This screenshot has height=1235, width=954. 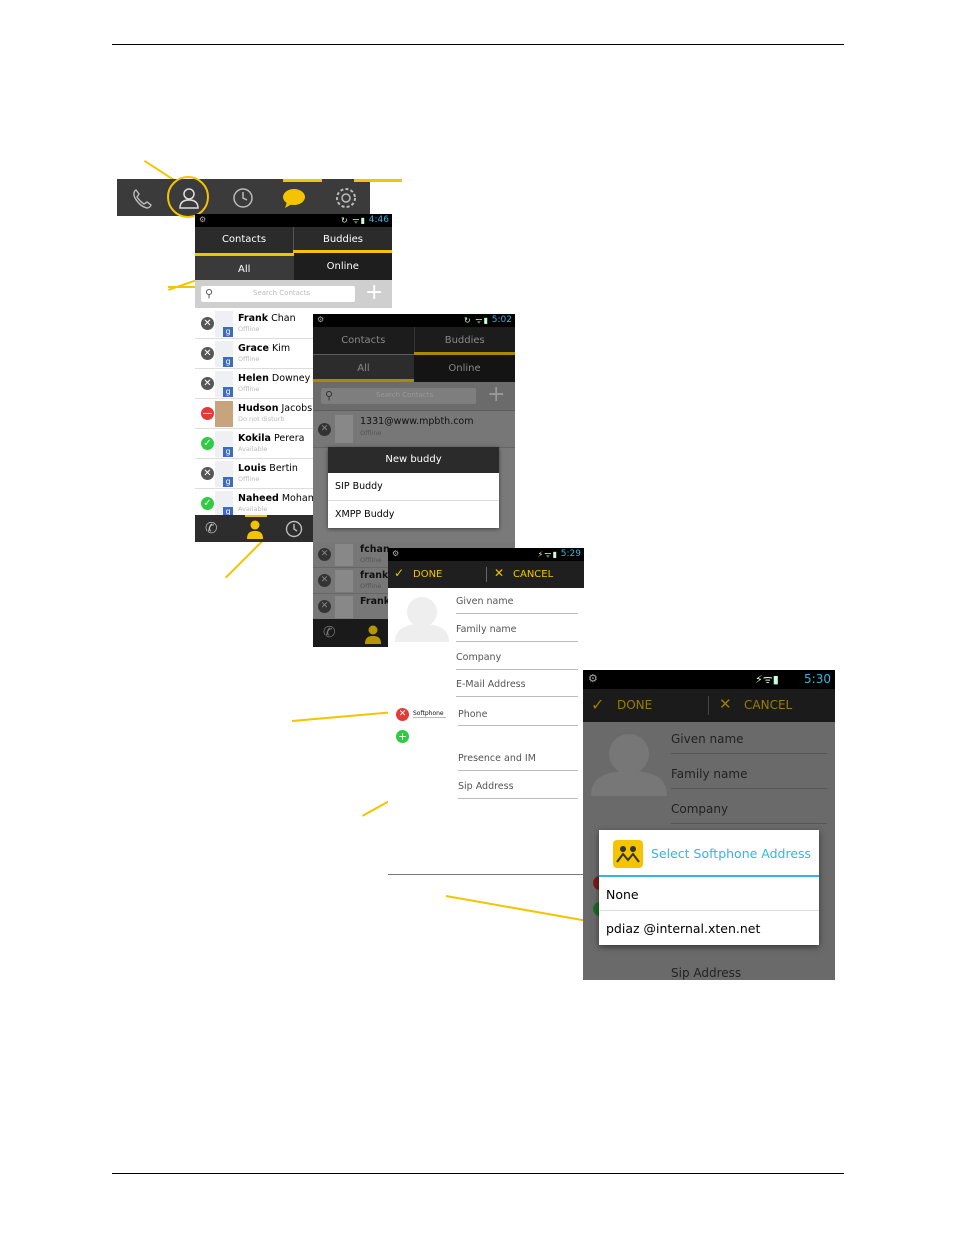 I want to click on xmpp-buddy-option: XMPP Buddy, so click(x=413, y=514).